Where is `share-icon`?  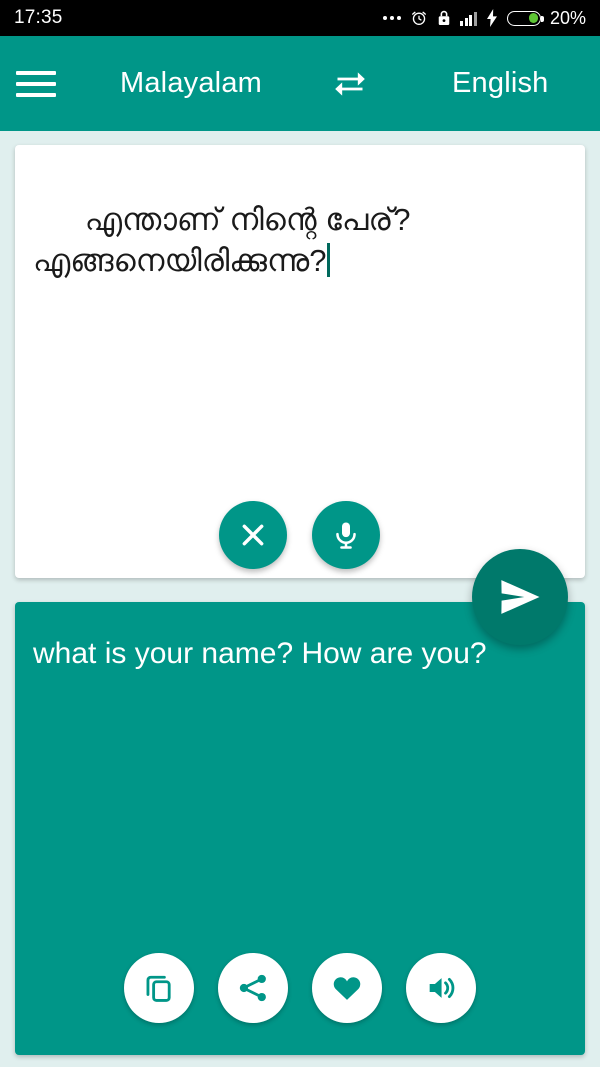
share-icon is located at coordinates (253, 988).